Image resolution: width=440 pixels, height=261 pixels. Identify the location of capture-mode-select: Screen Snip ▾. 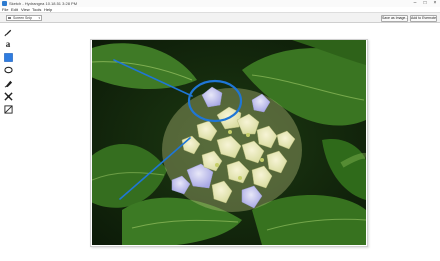
(24, 18).